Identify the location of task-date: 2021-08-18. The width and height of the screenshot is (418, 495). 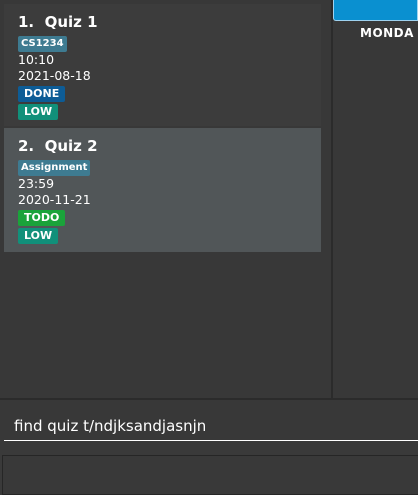
(54, 75).